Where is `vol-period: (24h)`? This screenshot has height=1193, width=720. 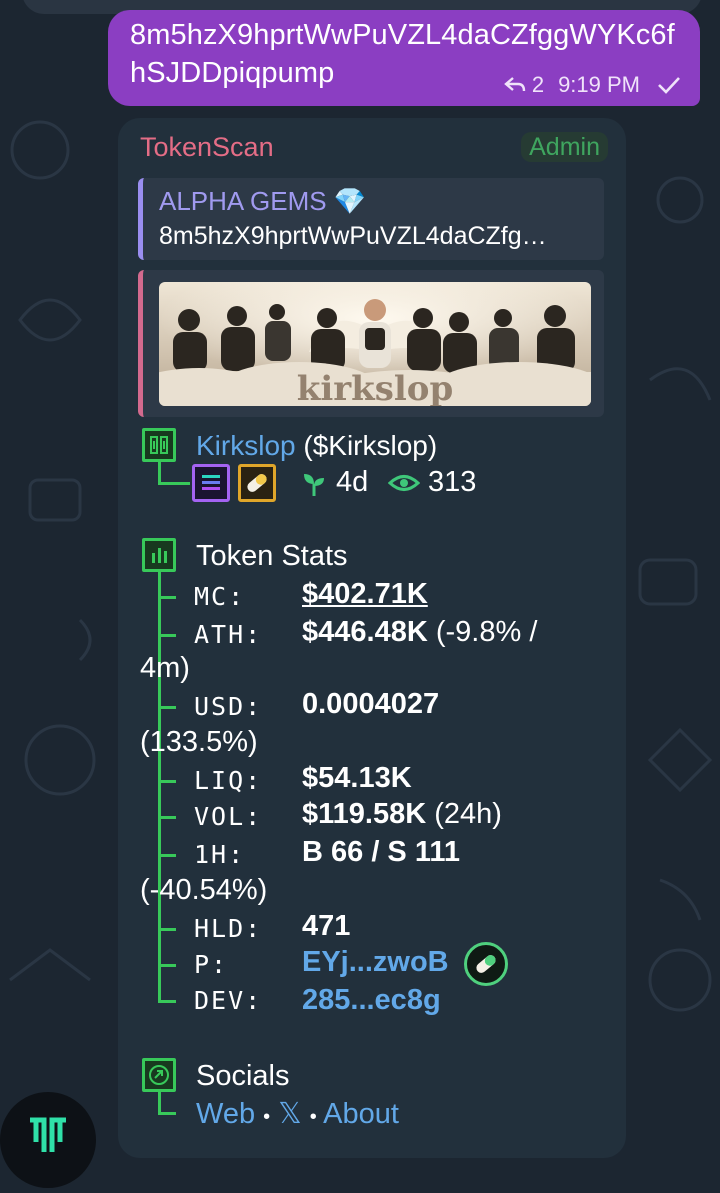
vol-period: (24h) is located at coordinates (468, 814).